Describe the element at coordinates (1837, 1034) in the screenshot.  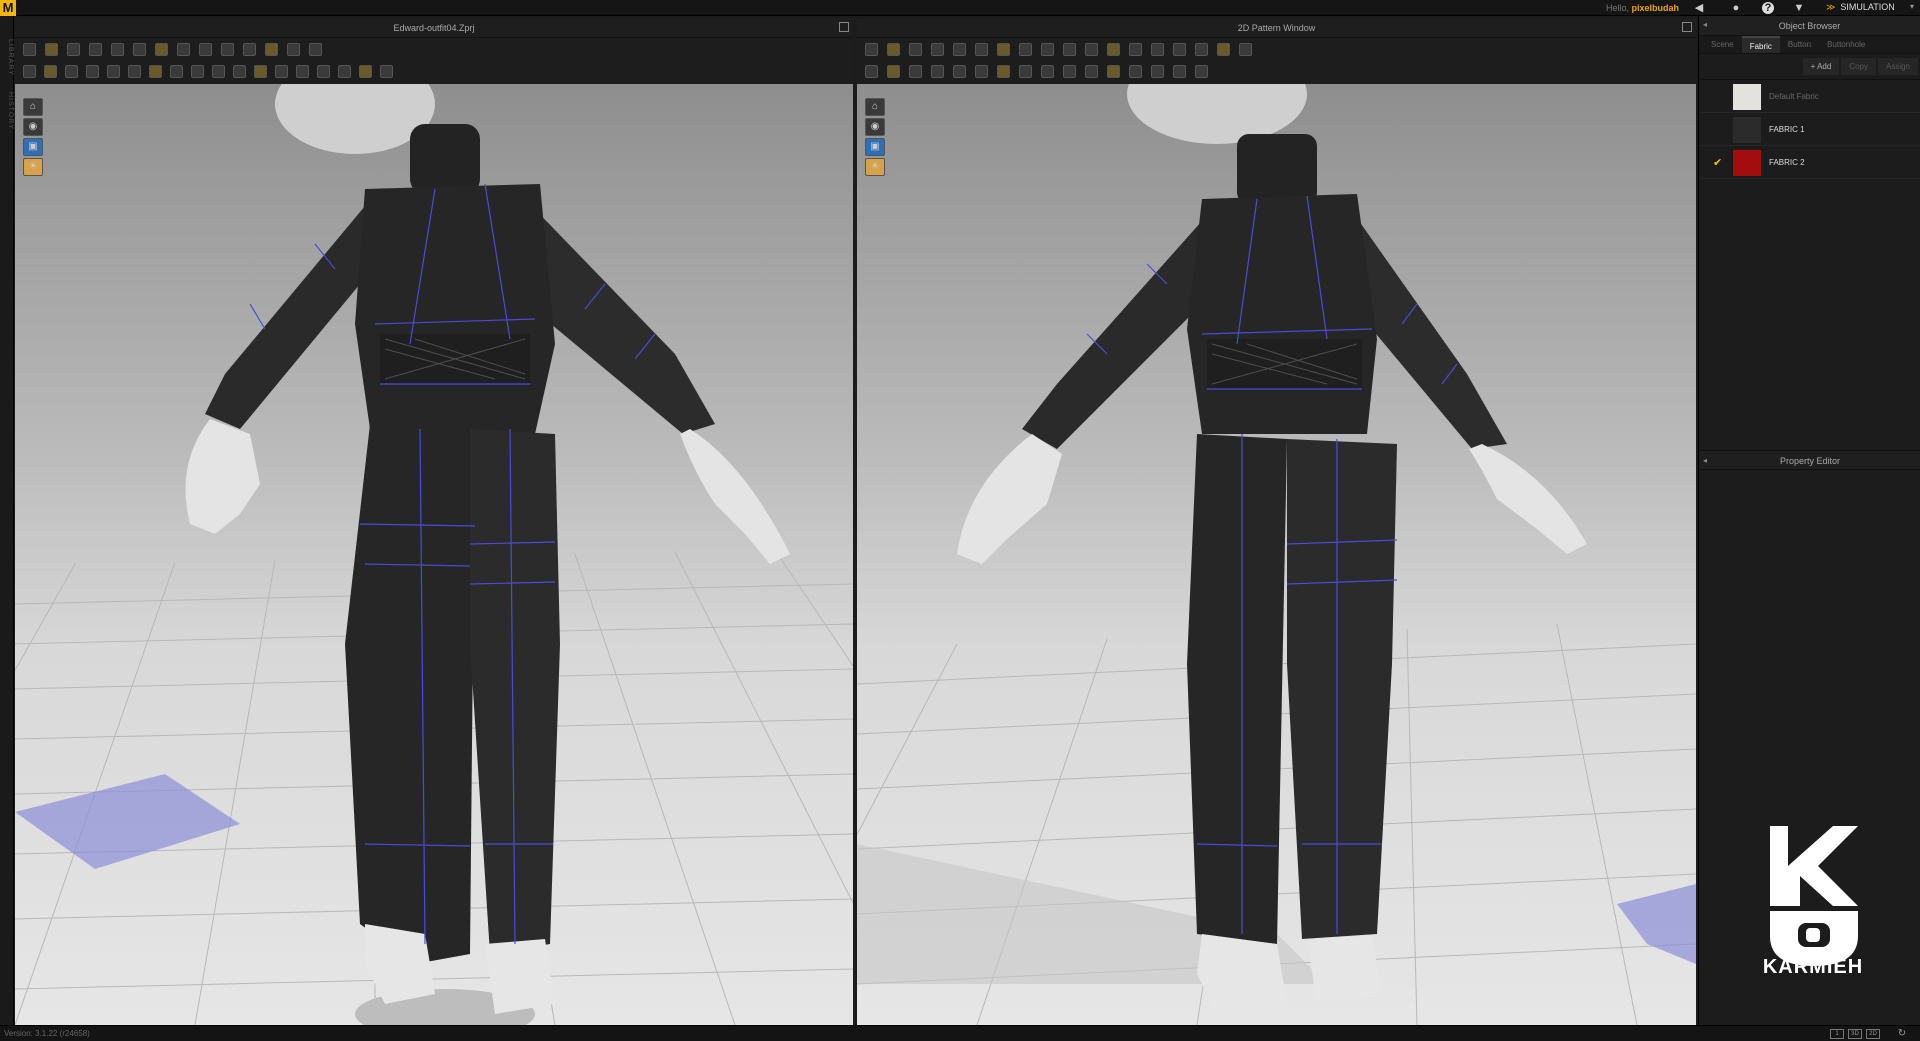
I see `view-single-button: 1` at that location.